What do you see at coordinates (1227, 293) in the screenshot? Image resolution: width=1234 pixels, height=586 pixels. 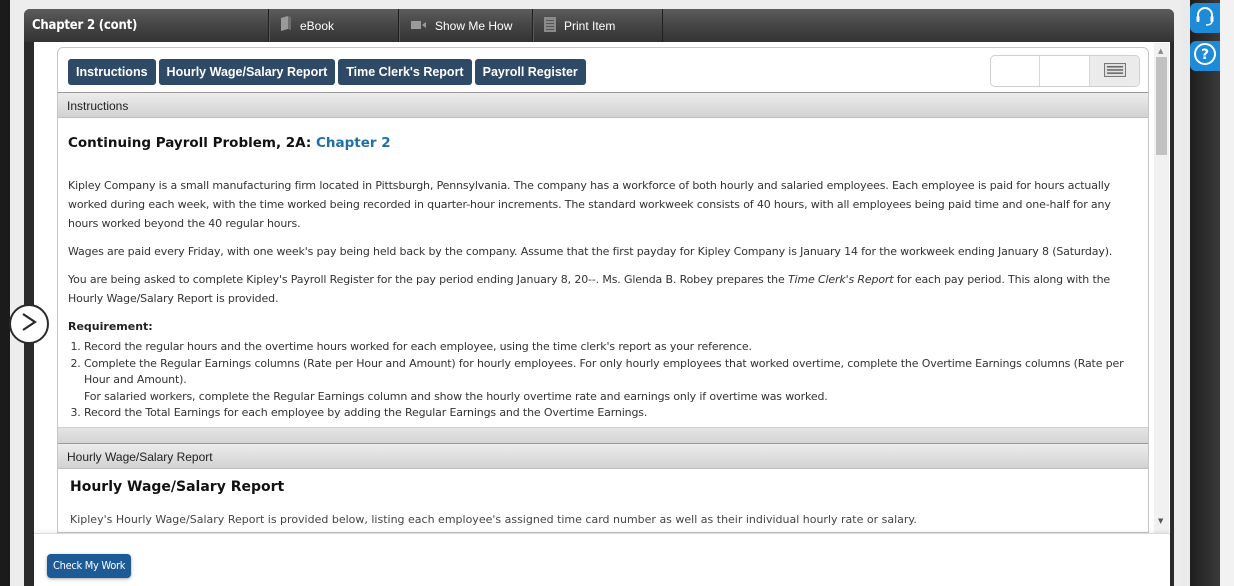 I see `right-edge` at bounding box center [1227, 293].